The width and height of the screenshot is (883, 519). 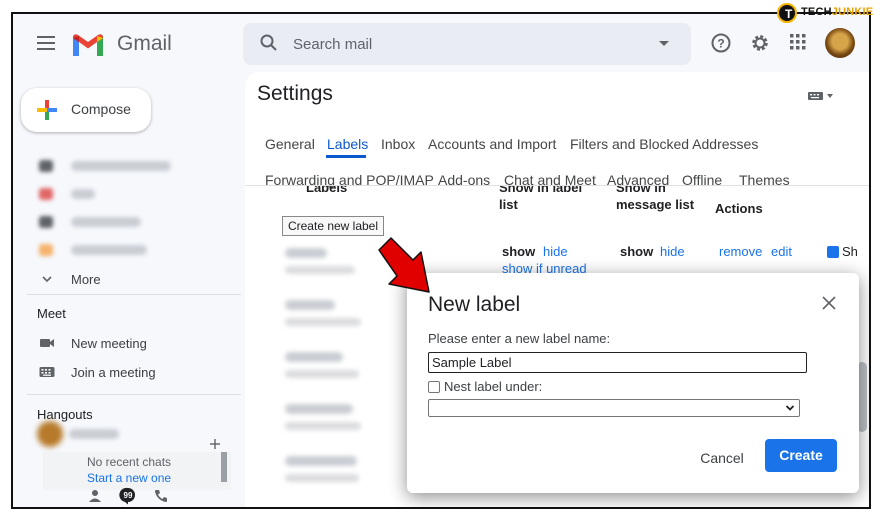 What do you see at coordinates (404, 265) in the screenshot?
I see `red-arrow-annotation` at bounding box center [404, 265].